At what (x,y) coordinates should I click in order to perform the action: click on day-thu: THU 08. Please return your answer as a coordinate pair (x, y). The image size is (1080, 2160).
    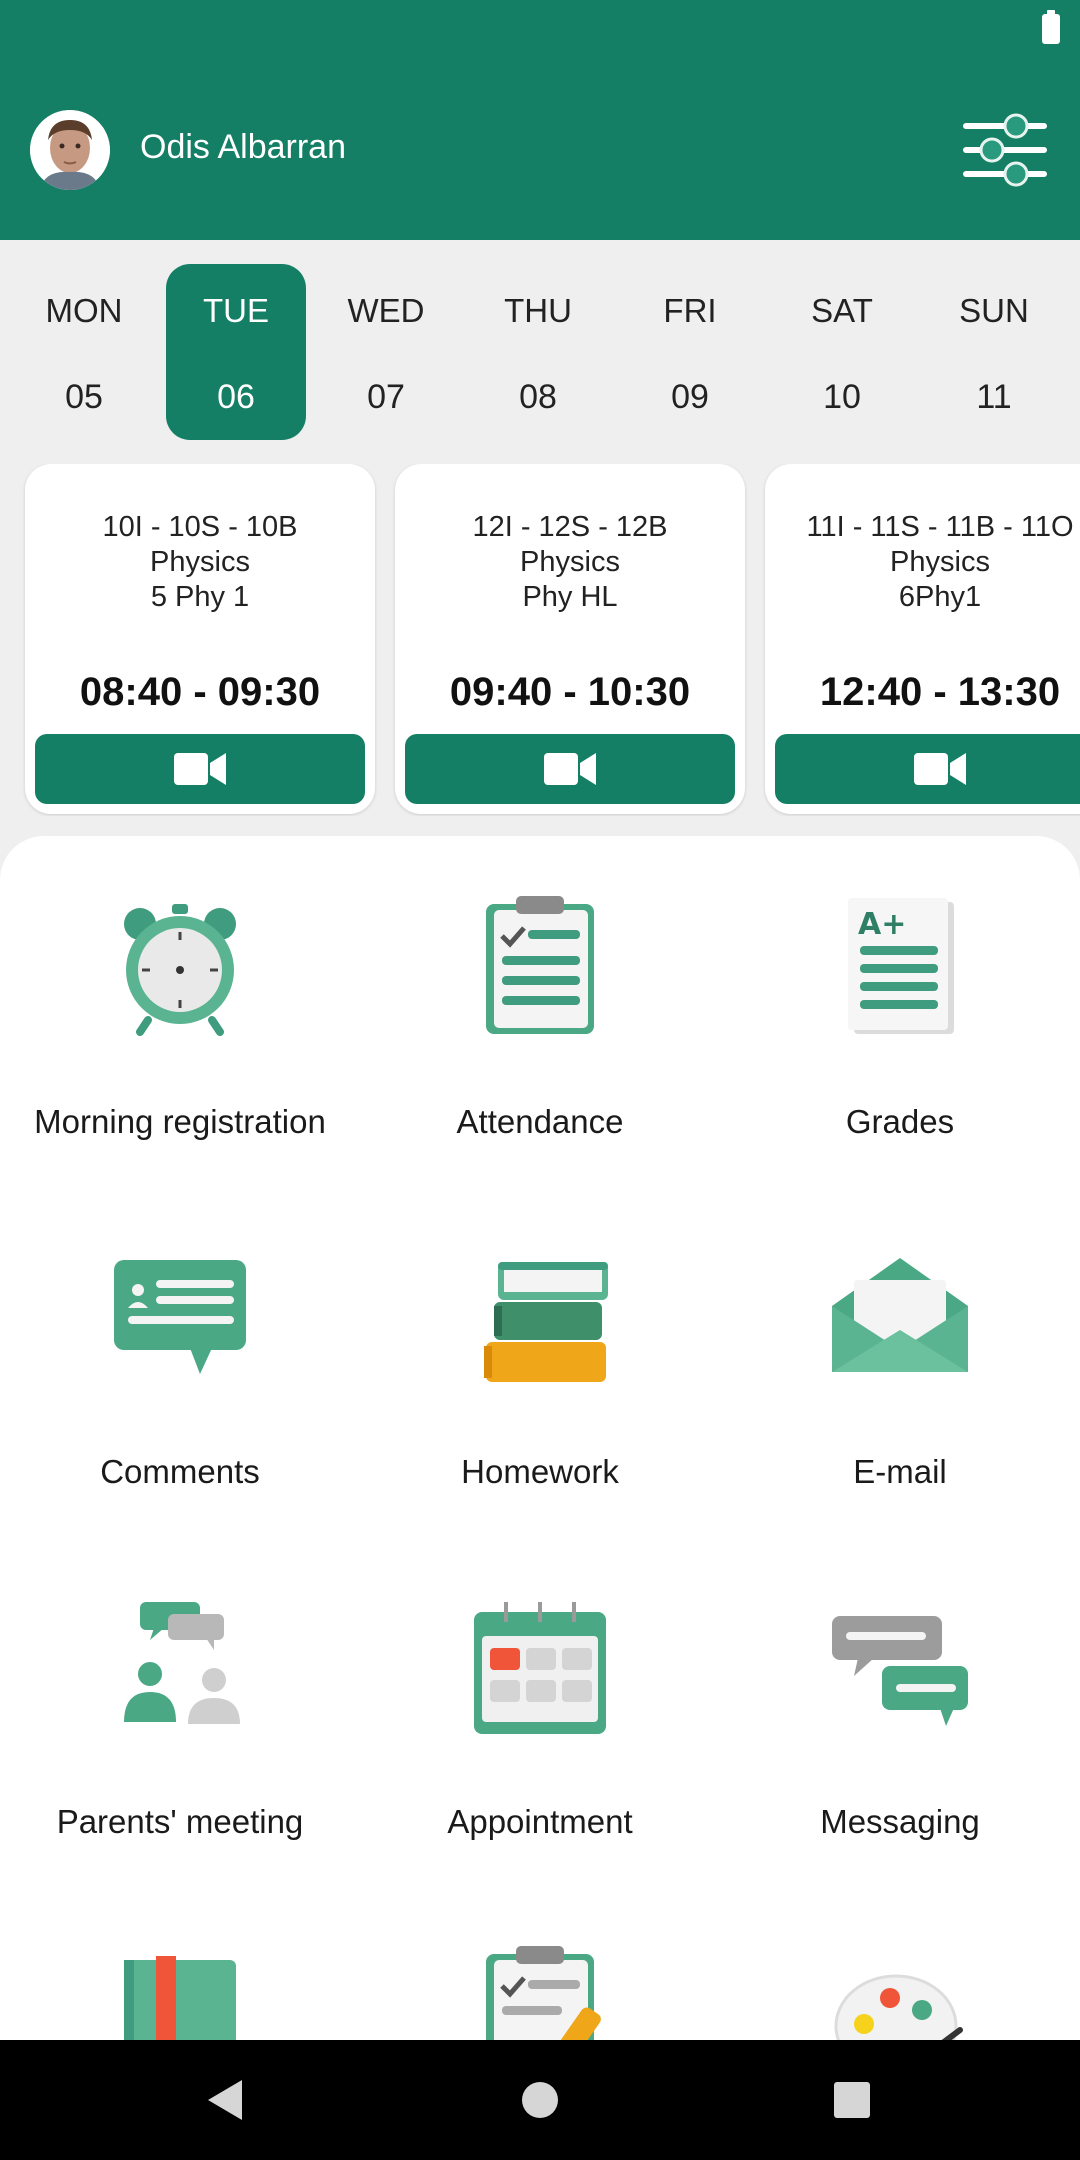
    Looking at the image, I should click on (538, 352).